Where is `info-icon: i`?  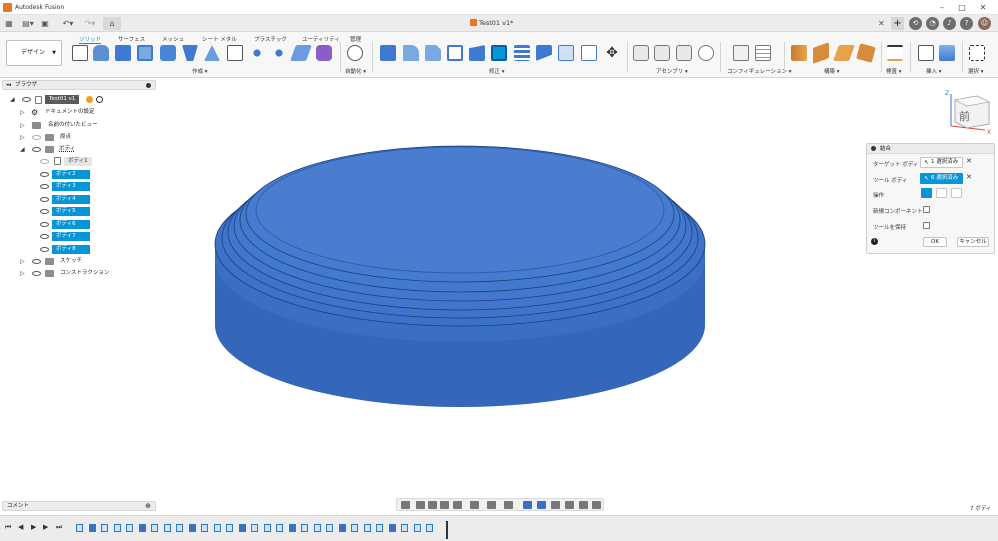 info-icon: i is located at coordinates (874, 241).